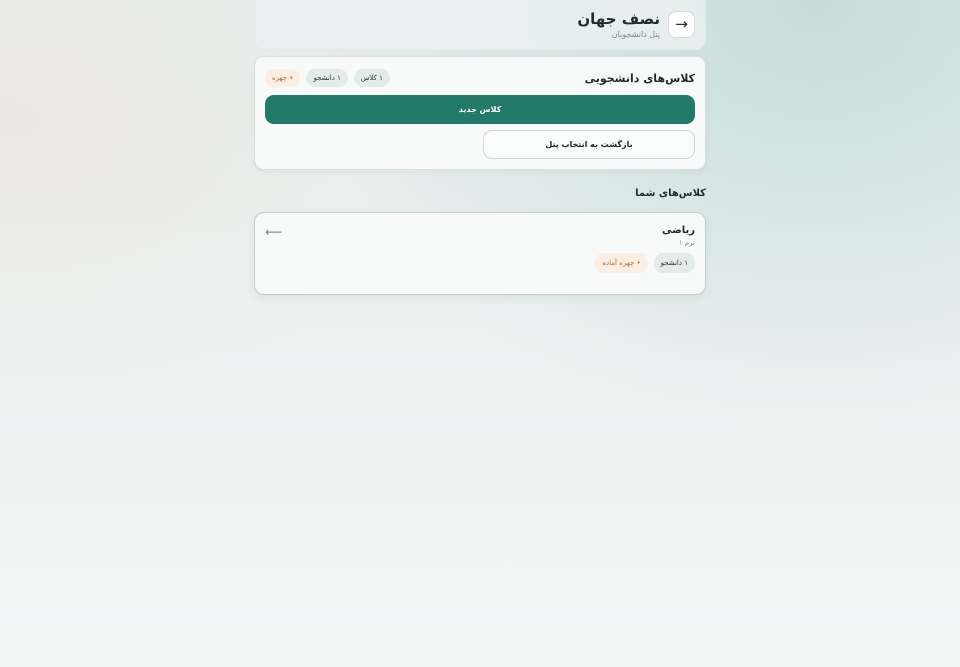  What do you see at coordinates (681, 24) in the screenshot?
I see `back-arrow-icon: →` at bounding box center [681, 24].